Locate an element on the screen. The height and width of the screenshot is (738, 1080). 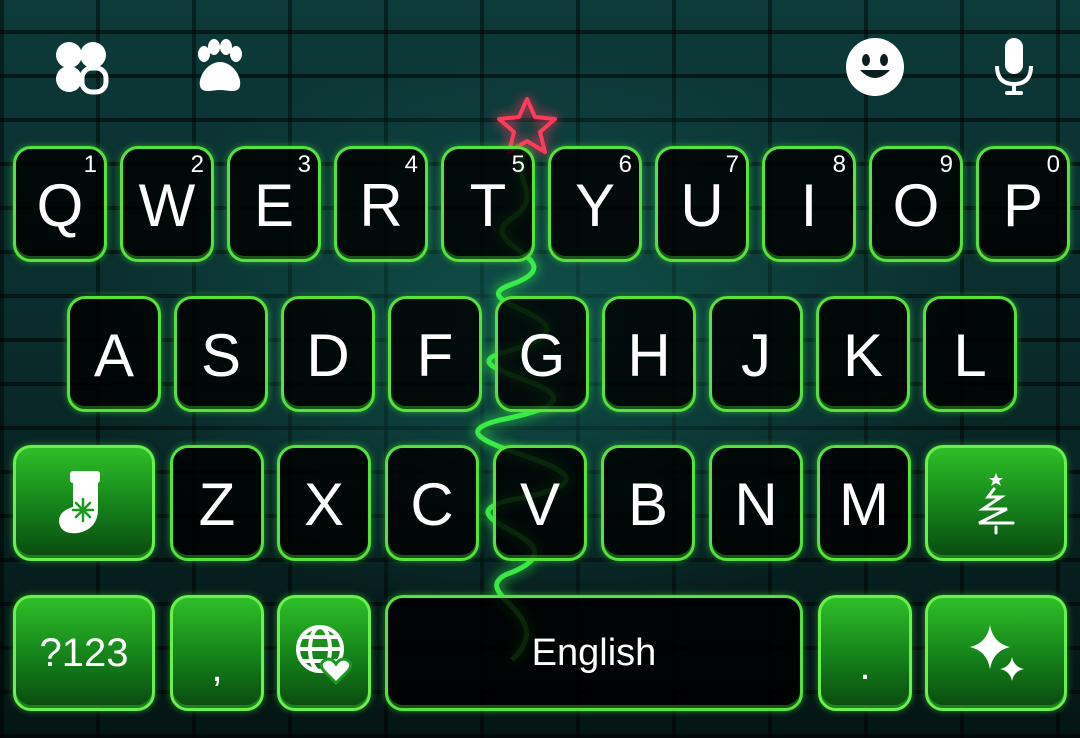
language-key is located at coordinates (324, 653).